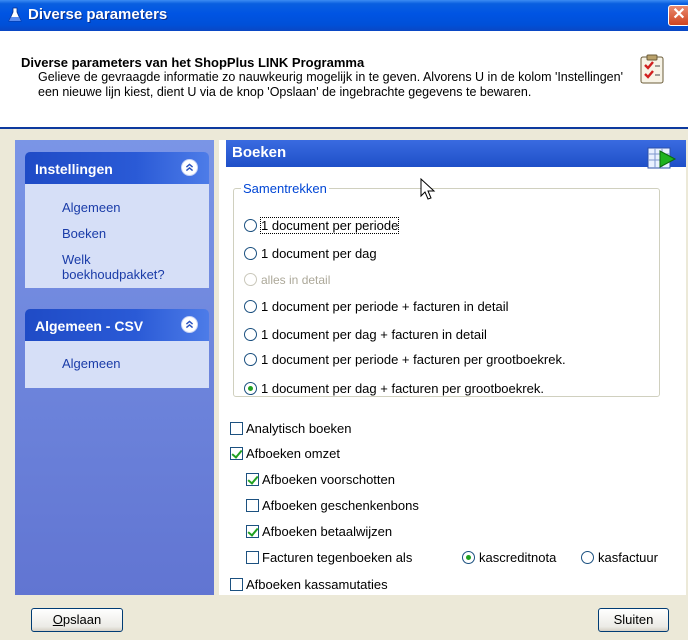 Image resolution: width=688 pixels, height=640 pixels. I want to click on close-button: Sluiten, so click(633, 620).